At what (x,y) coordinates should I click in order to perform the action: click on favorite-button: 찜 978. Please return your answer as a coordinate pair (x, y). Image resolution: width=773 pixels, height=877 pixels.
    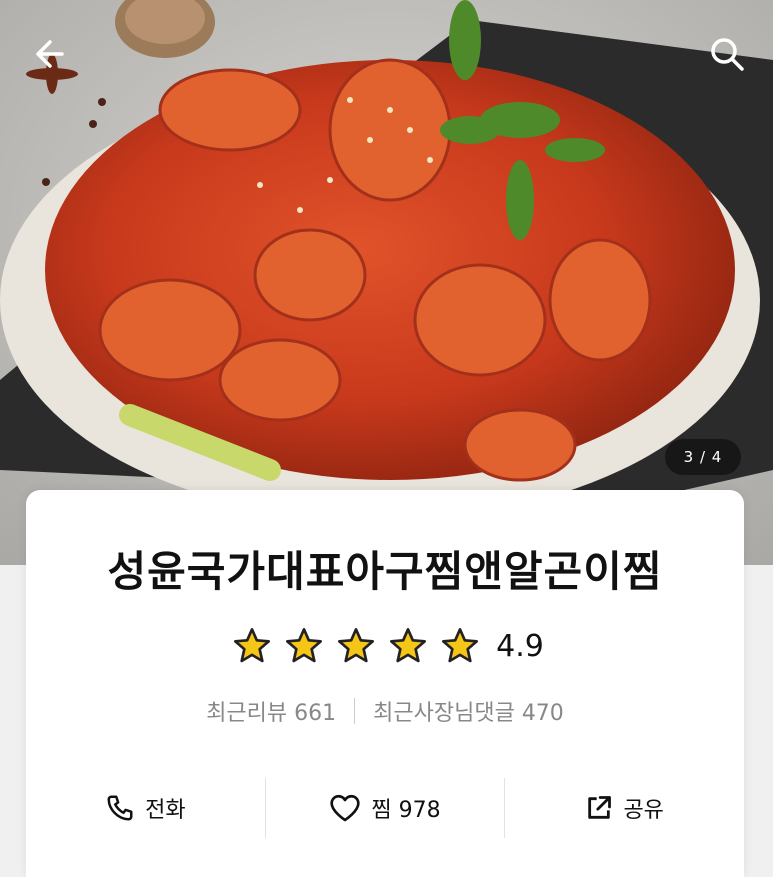
    Looking at the image, I should click on (384, 808).